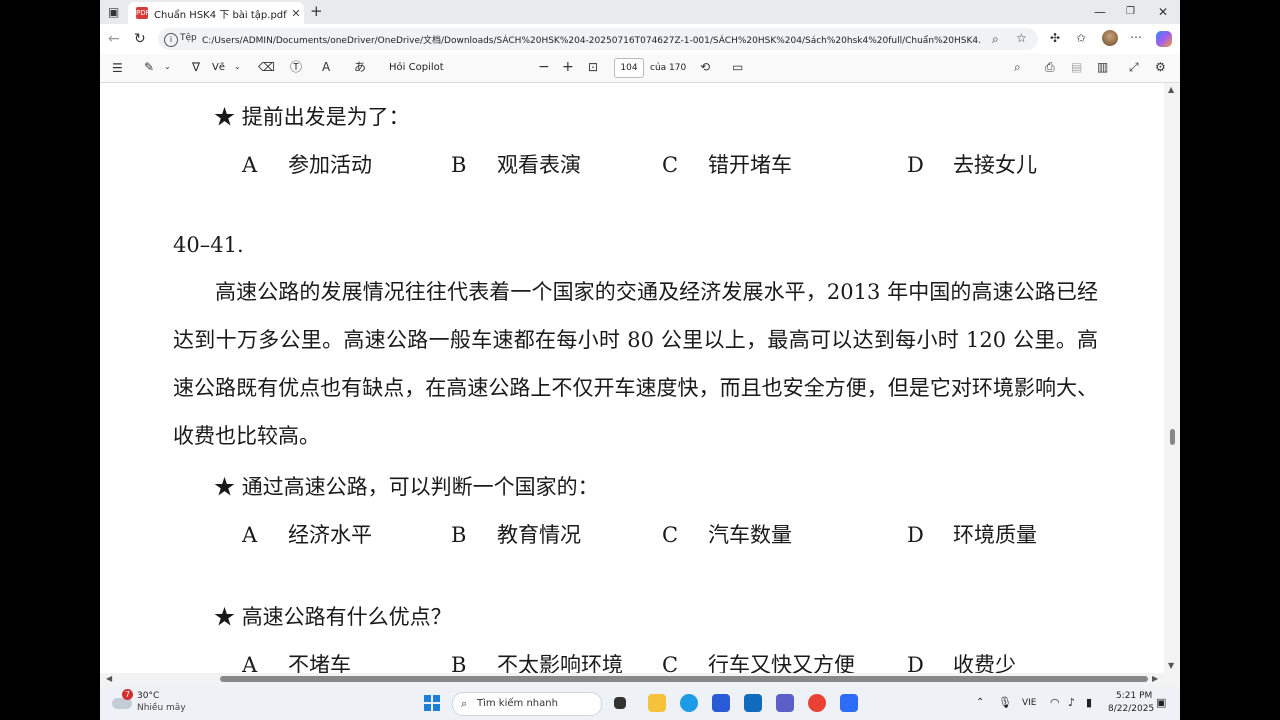 Image resolution: width=1280 pixels, height=720 pixels. I want to click on weather-badge: 7, so click(127, 694).